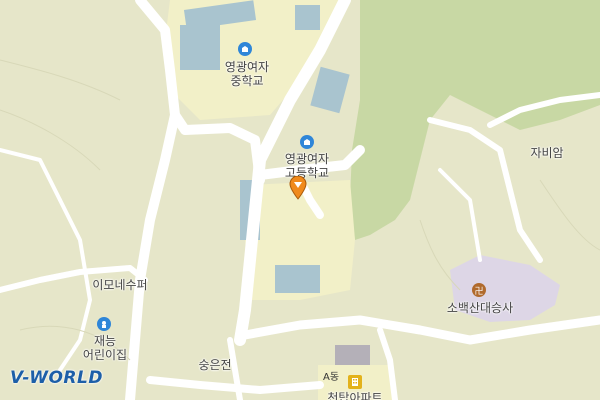 This screenshot has height=400, width=600. I want to click on place-label-sobaeksan-temple: 소백산대승사, so click(480, 308).